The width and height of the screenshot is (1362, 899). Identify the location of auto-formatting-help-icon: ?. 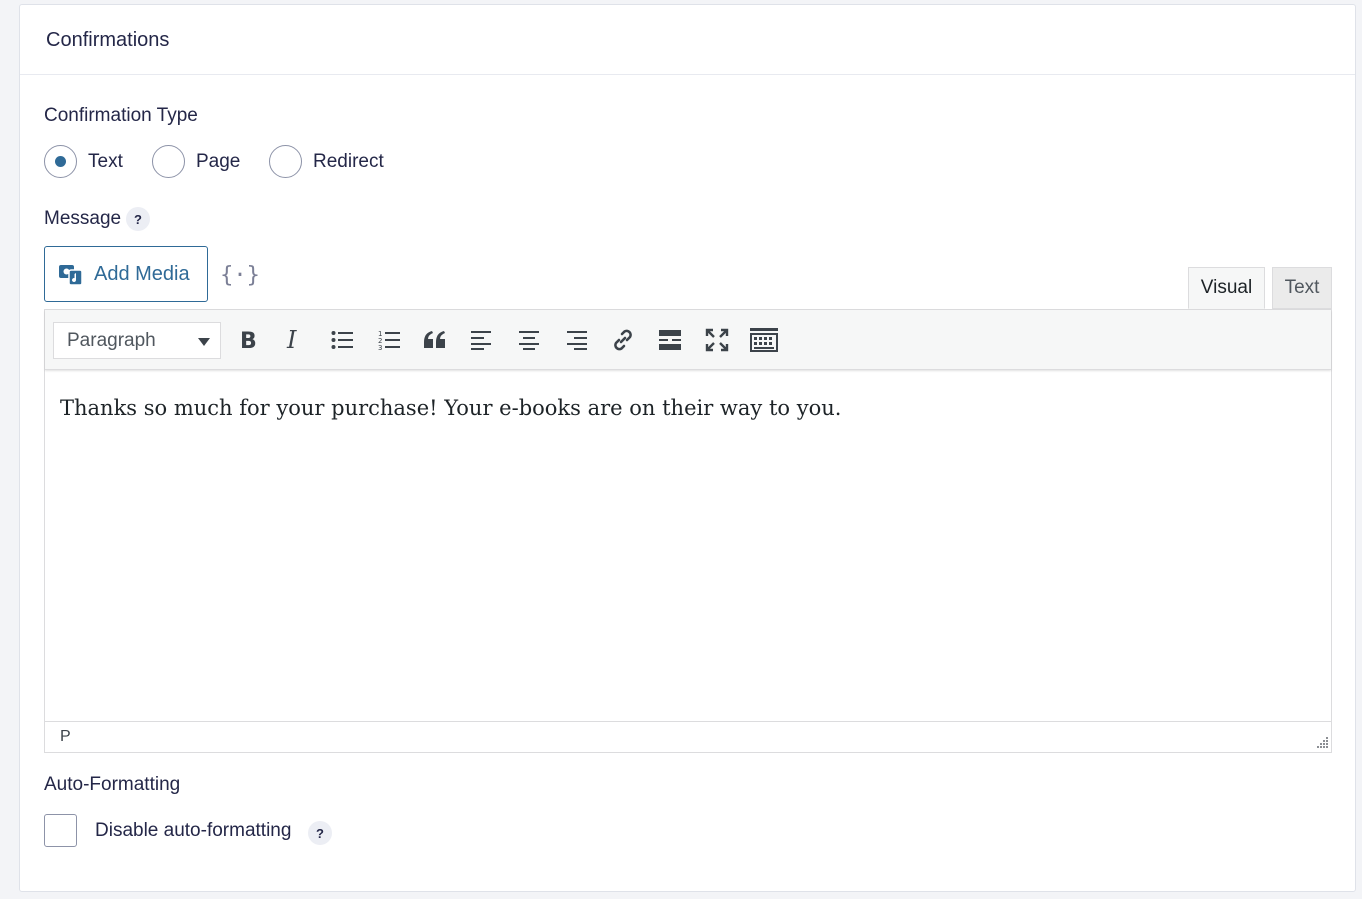
(320, 833).